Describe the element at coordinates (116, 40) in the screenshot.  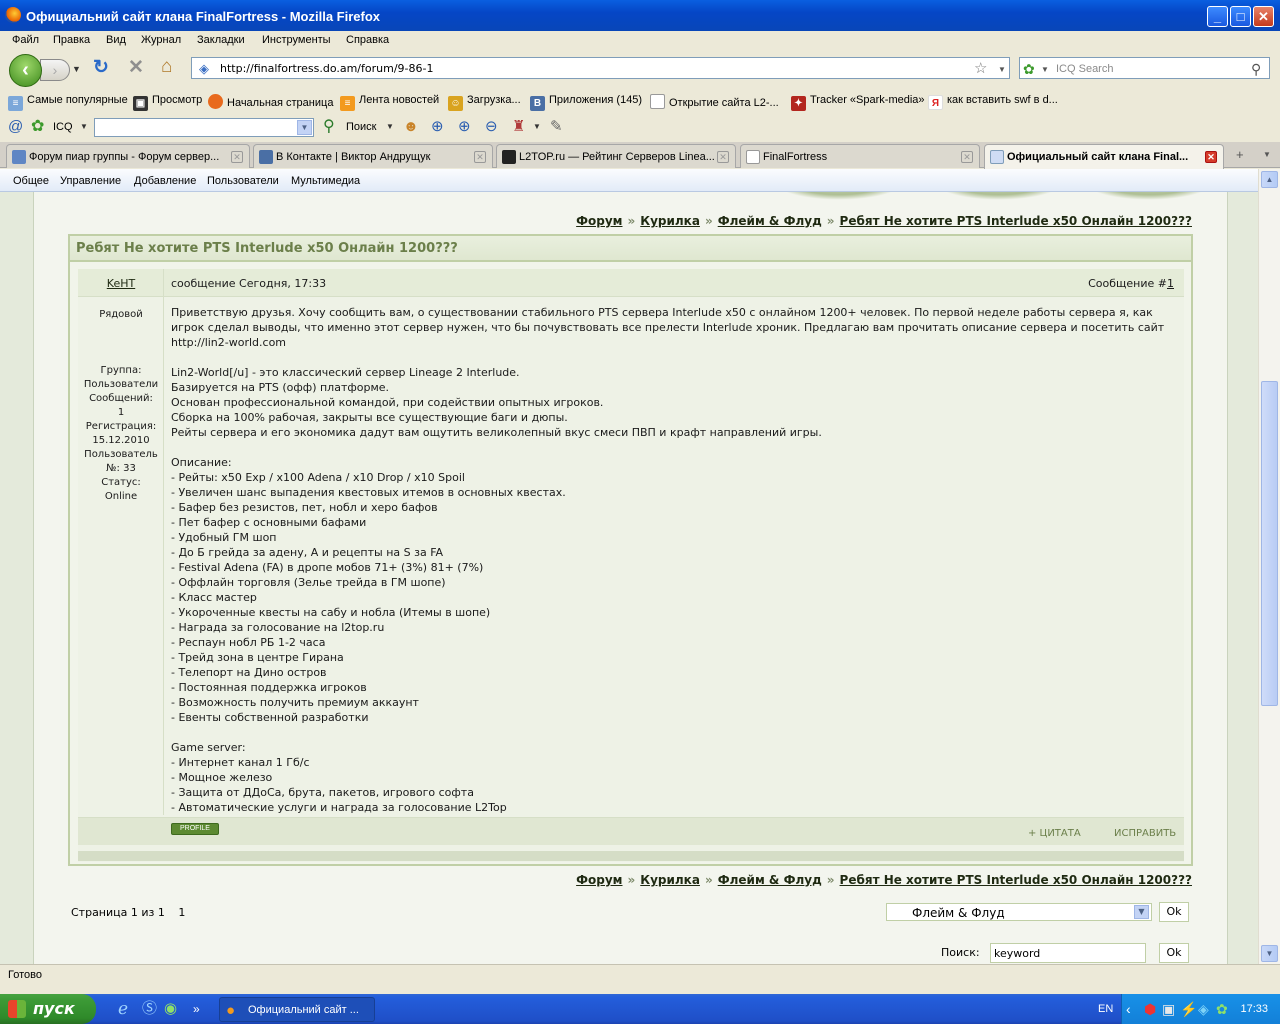
I see `menu-view: Вид` at that location.